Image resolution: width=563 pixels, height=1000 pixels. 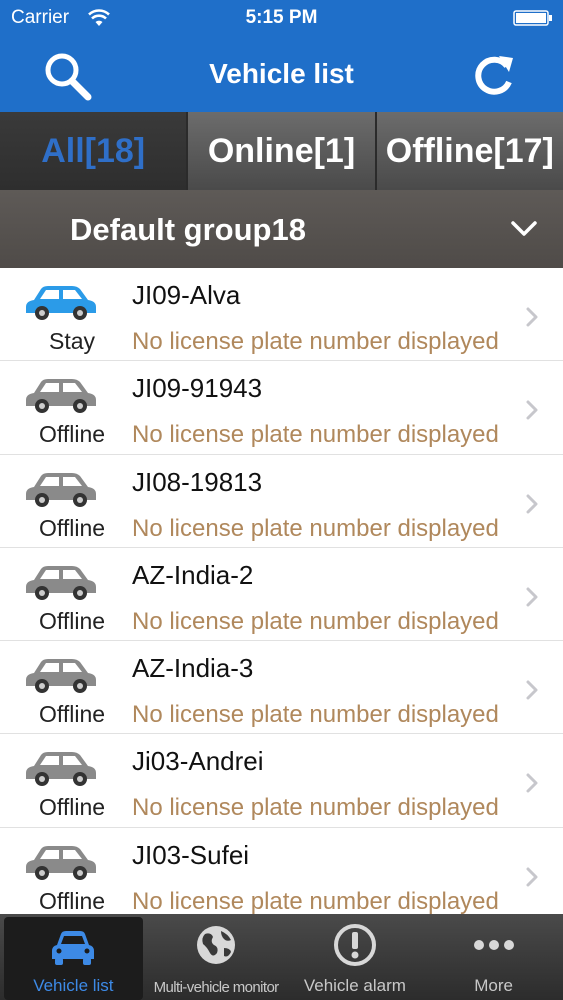 I want to click on group-label: Default group18, so click(x=188, y=229).